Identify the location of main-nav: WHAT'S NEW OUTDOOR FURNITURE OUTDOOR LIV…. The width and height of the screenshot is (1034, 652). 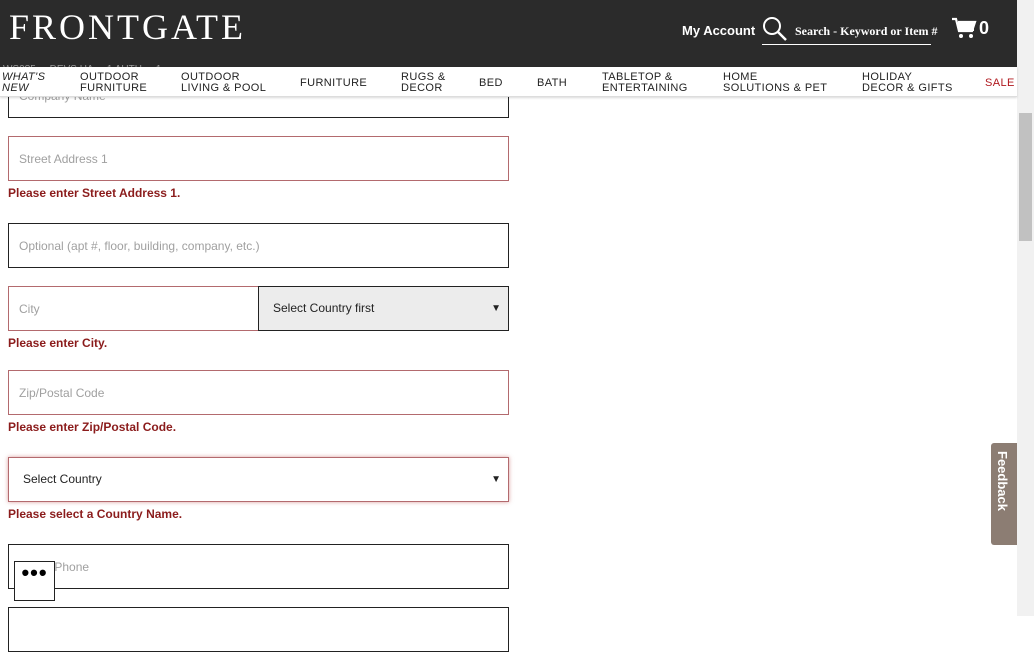
(508, 82).